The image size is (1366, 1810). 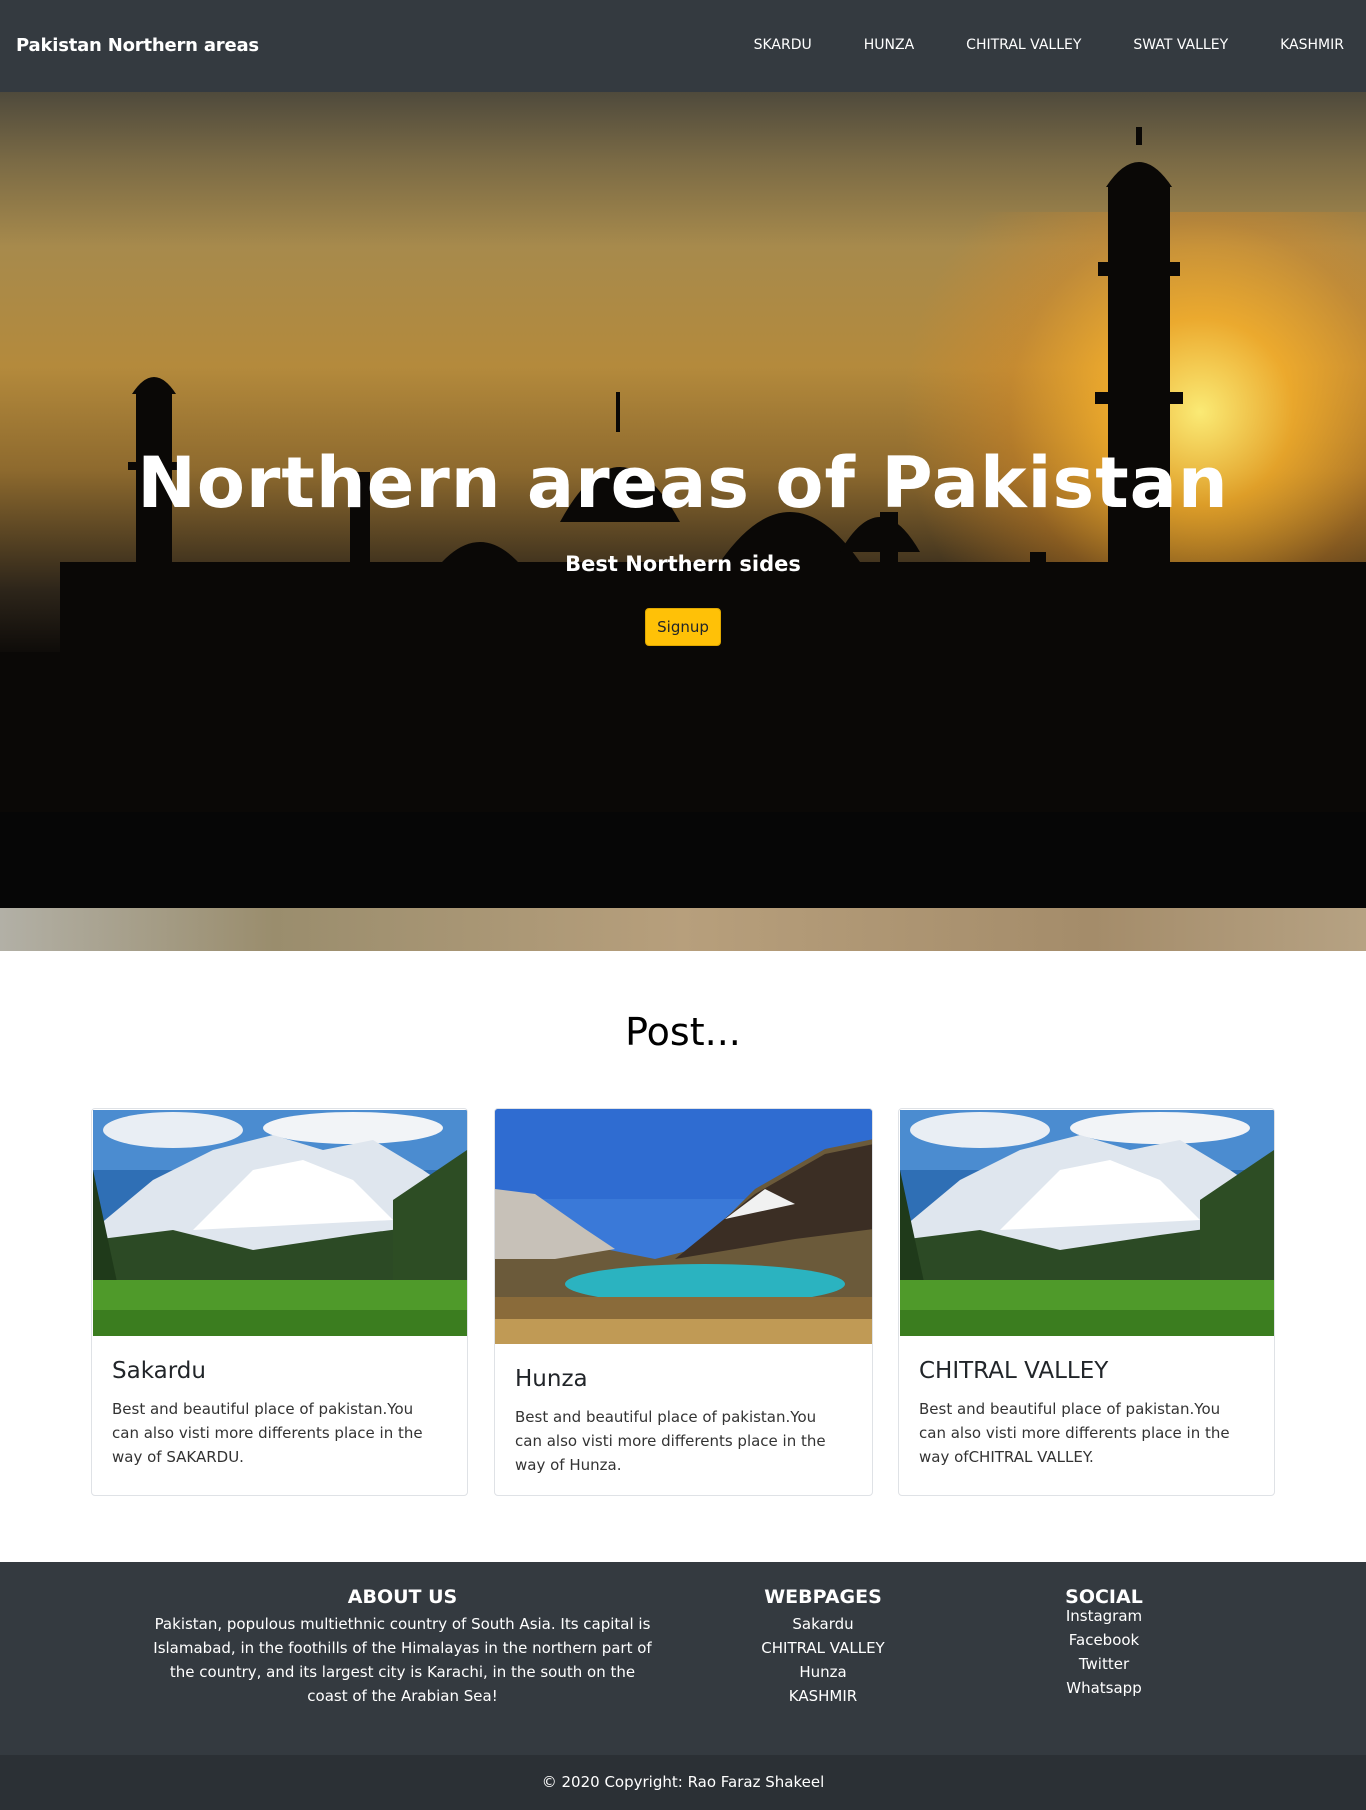 What do you see at coordinates (683, 483) in the screenshot?
I see `hero-title: Northern areas of Pakistan` at bounding box center [683, 483].